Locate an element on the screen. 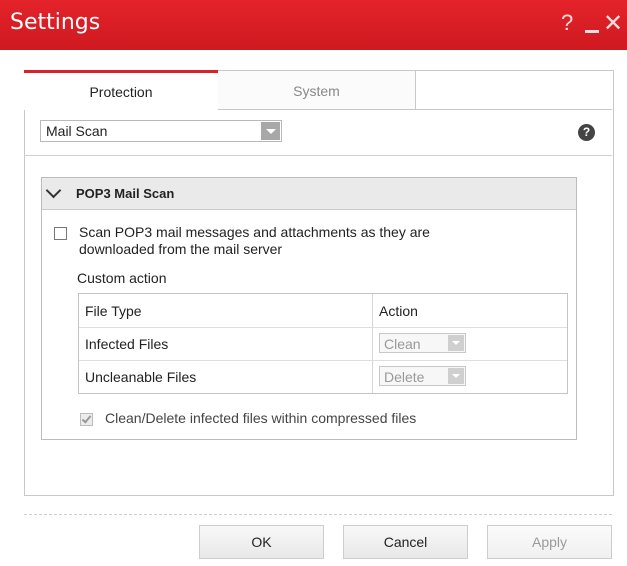 The height and width of the screenshot is (566, 627). minimize-icon is located at coordinates (592, 31).